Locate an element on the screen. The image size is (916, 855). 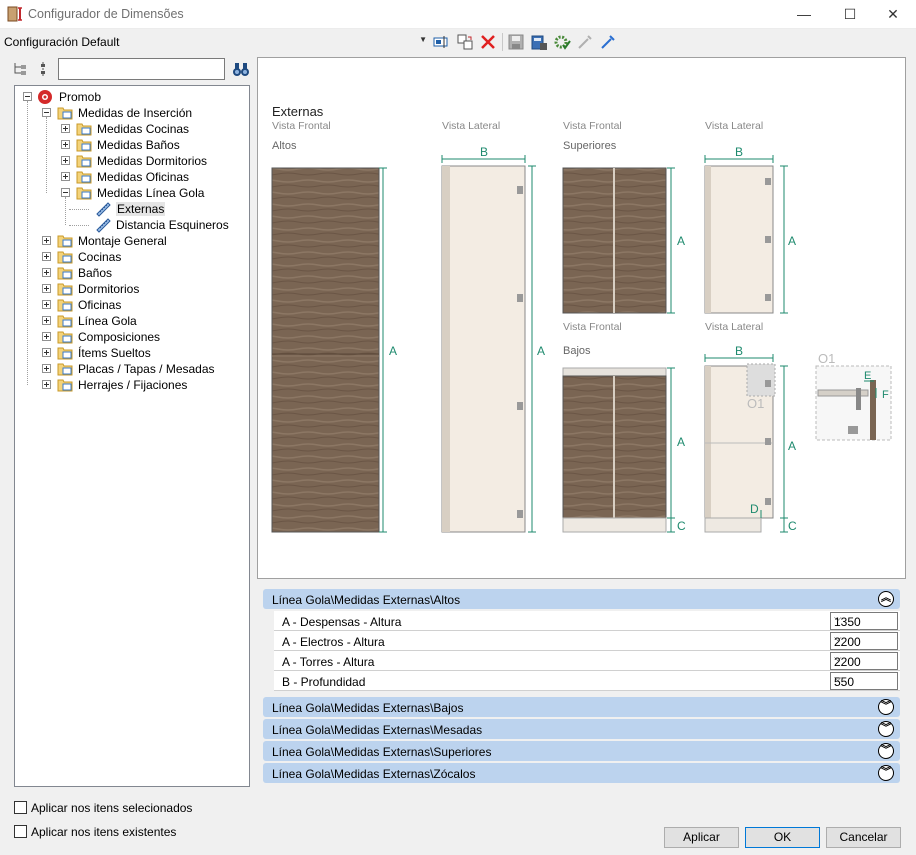
tree-item-label: Medidas de Inserción is located at coordinates (135, 113).